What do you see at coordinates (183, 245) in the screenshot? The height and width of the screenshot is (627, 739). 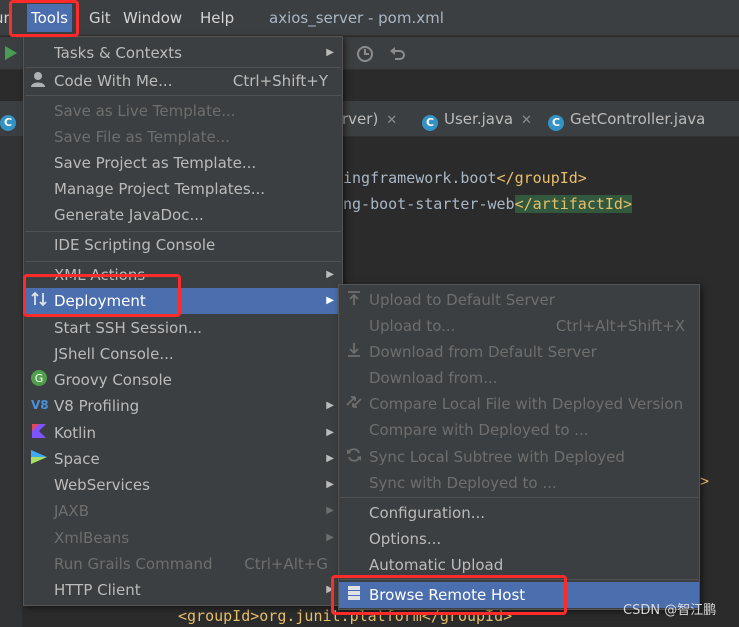 I see `menu-item-ide-scripting-console: IDE Scripting Console` at bounding box center [183, 245].